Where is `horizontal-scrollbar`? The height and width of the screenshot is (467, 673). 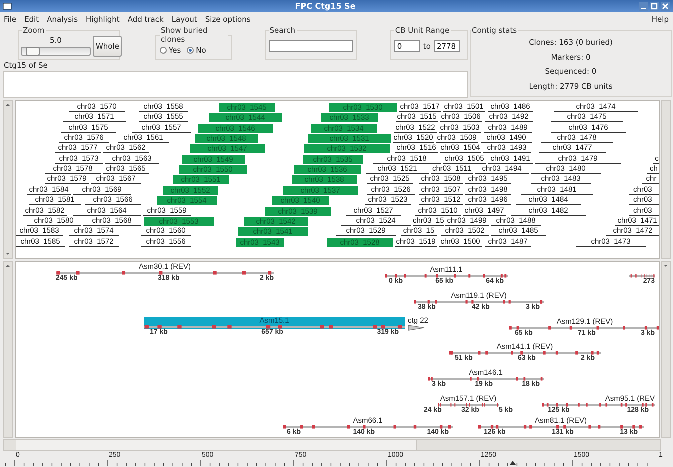
horizontal-scrollbar is located at coordinates (332, 445).